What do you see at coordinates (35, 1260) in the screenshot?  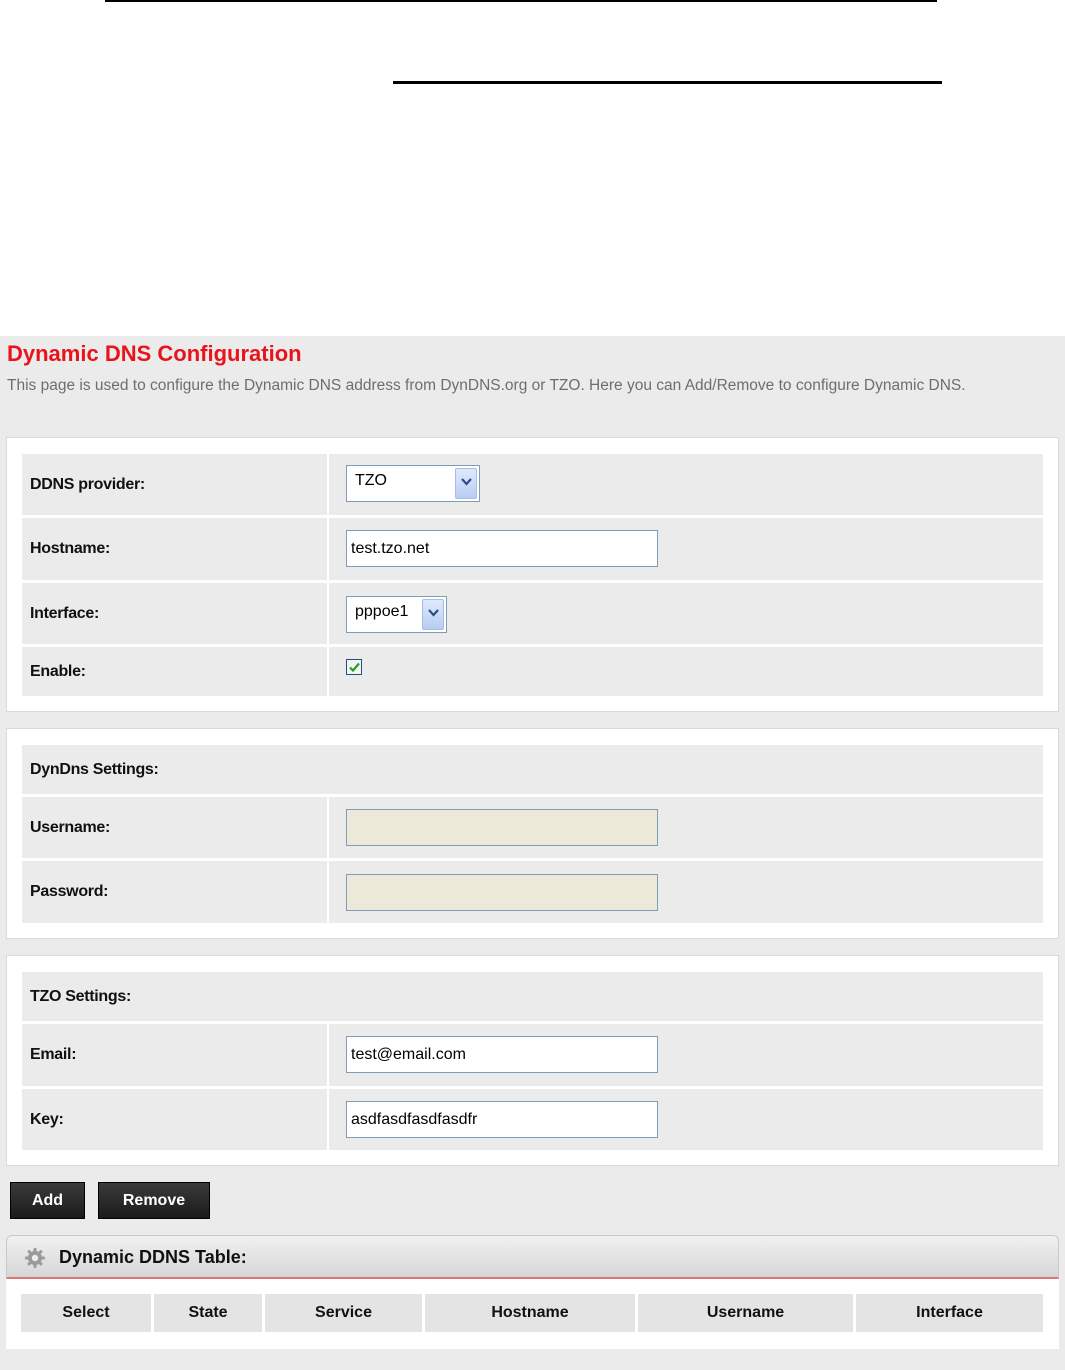 I see `gear-icon` at bounding box center [35, 1260].